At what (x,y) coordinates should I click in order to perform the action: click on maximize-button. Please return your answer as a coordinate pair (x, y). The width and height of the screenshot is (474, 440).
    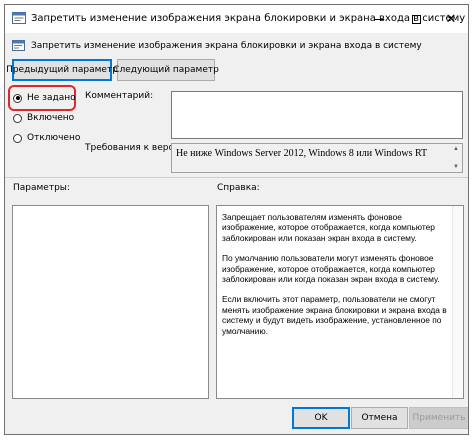
    Looking at the image, I should click on (416, 19).